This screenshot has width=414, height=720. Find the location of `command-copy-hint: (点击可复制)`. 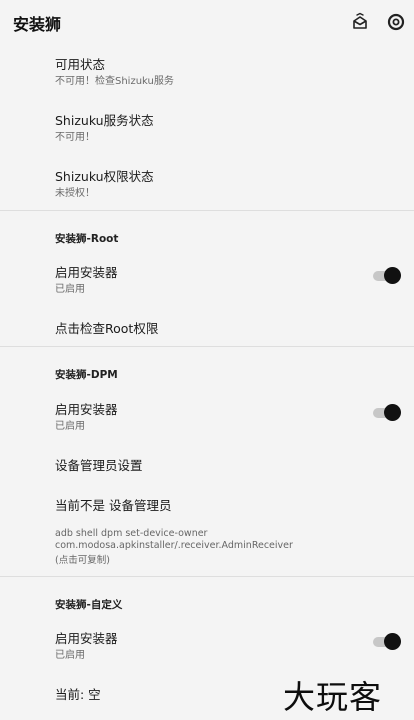

command-copy-hint: (点击可复制) is located at coordinates (82, 560).